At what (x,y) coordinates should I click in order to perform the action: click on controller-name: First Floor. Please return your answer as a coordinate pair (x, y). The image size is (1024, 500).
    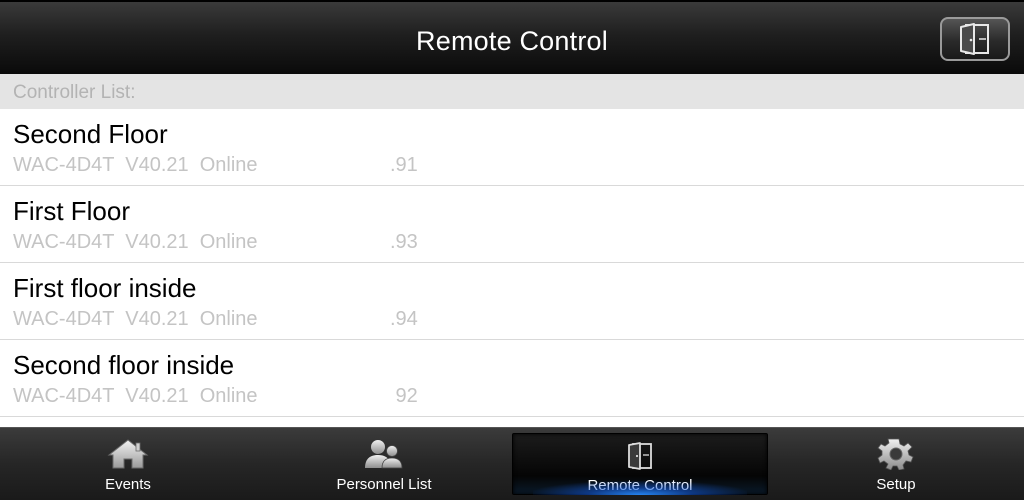
    Looking at the image, I should click on (71, 211).